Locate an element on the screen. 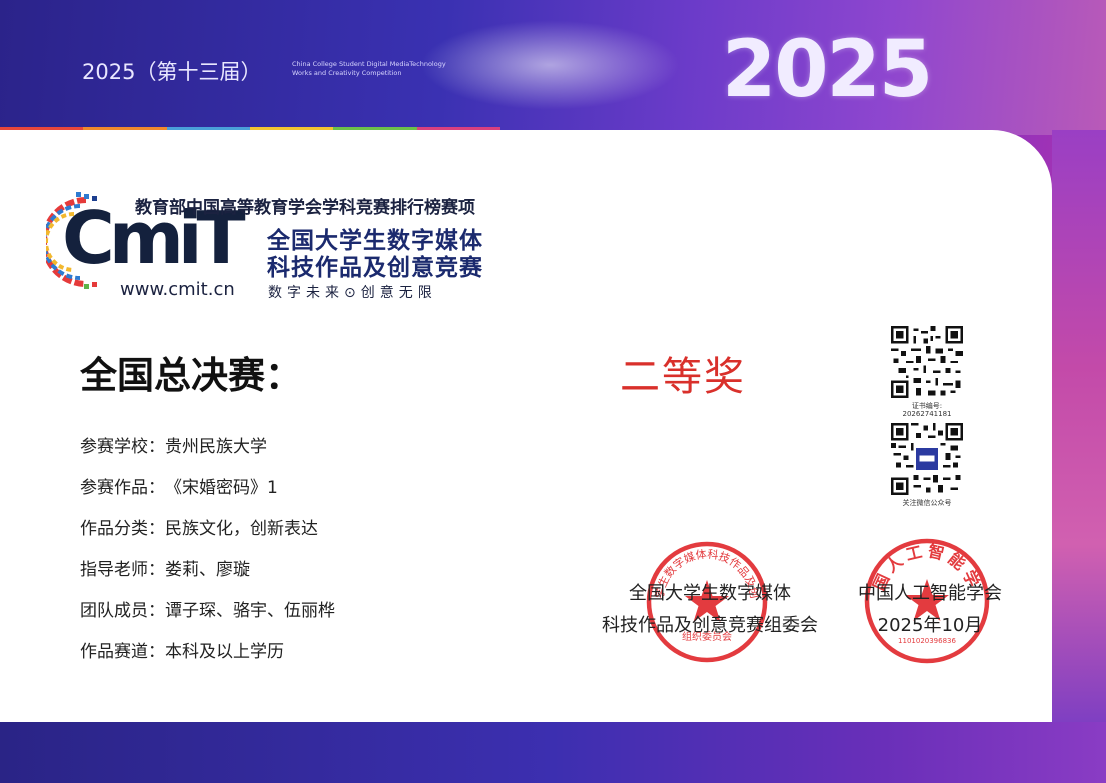 The width and height of the screenshot is (1106, 783). field-track: 作品赛道：本科及以上学历 is located at coordinates (207, 657).